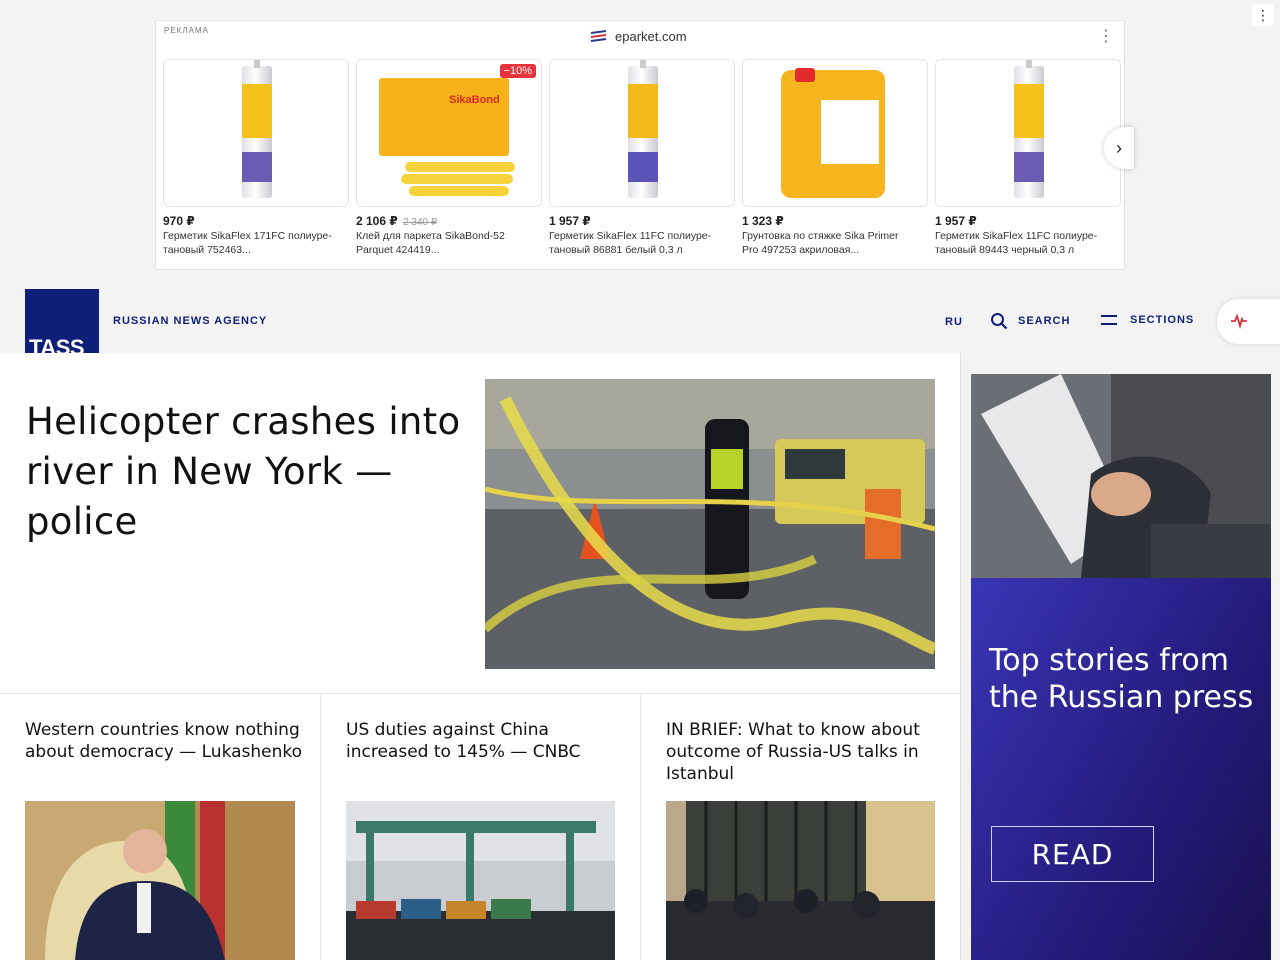 Image resolution: width=1280 pixels, height=960 pixels. I want to click on sidebar-ad-photo, so click(1121, 476).